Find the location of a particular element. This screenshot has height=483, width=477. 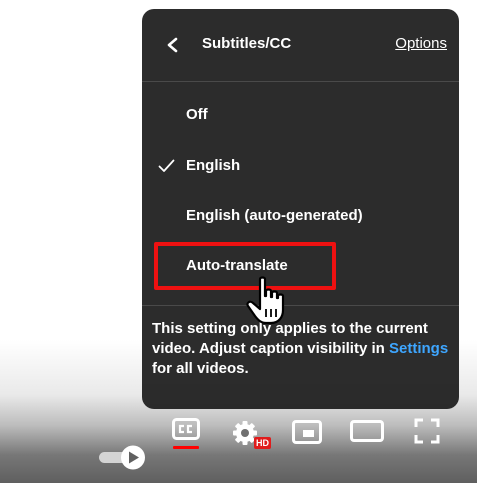

check-icon is located at coordinates (166, 165).